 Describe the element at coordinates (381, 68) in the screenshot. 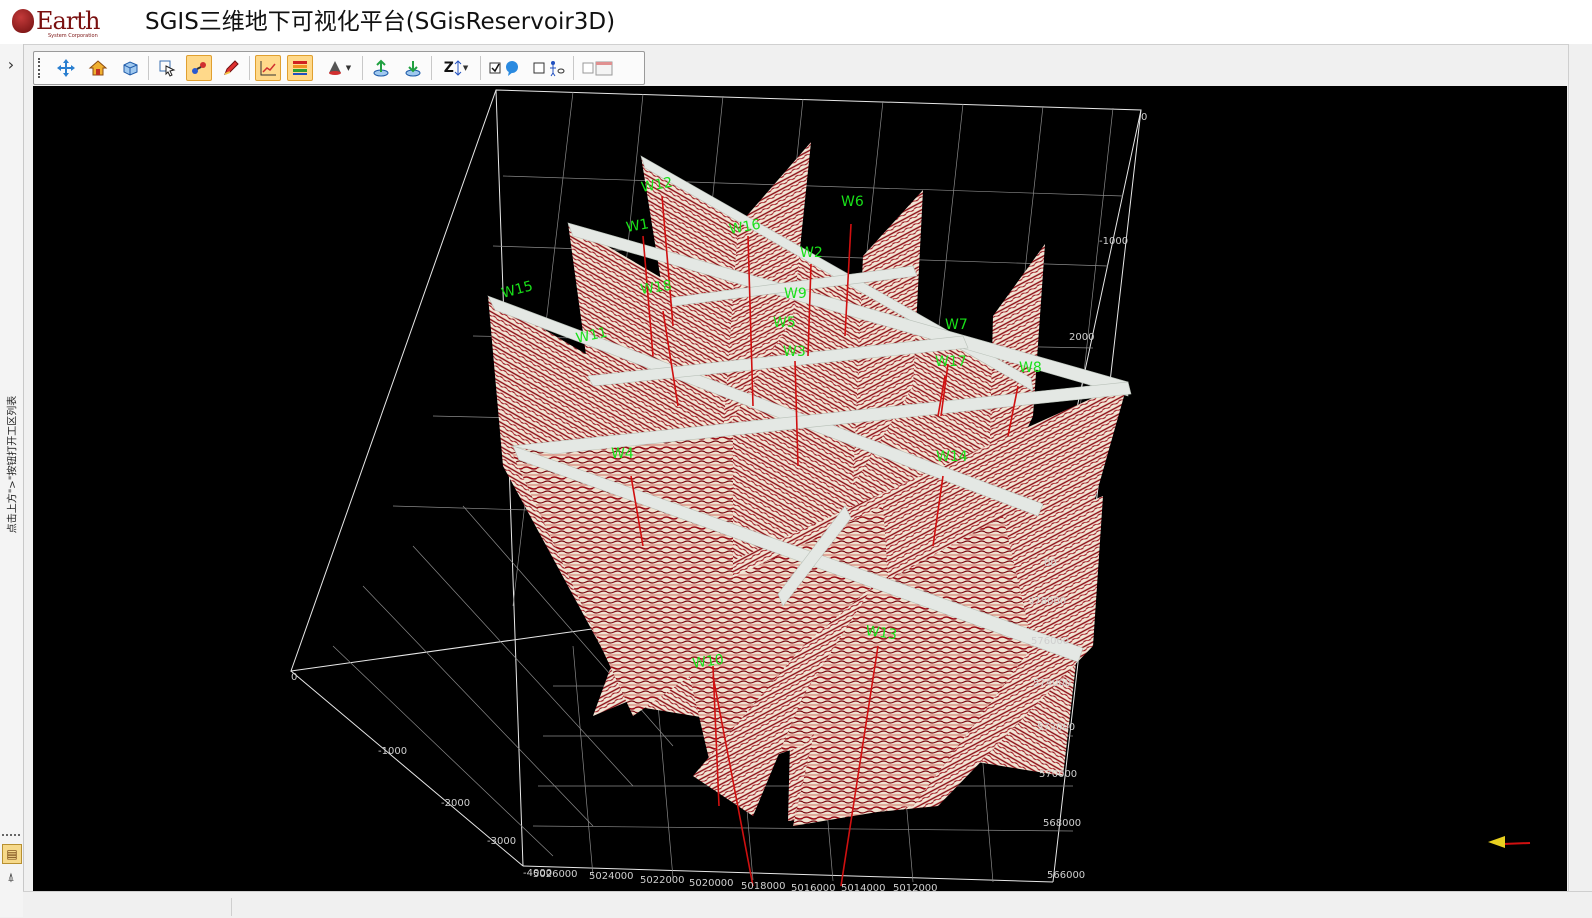

I see `export-arrow-icon` at that location.